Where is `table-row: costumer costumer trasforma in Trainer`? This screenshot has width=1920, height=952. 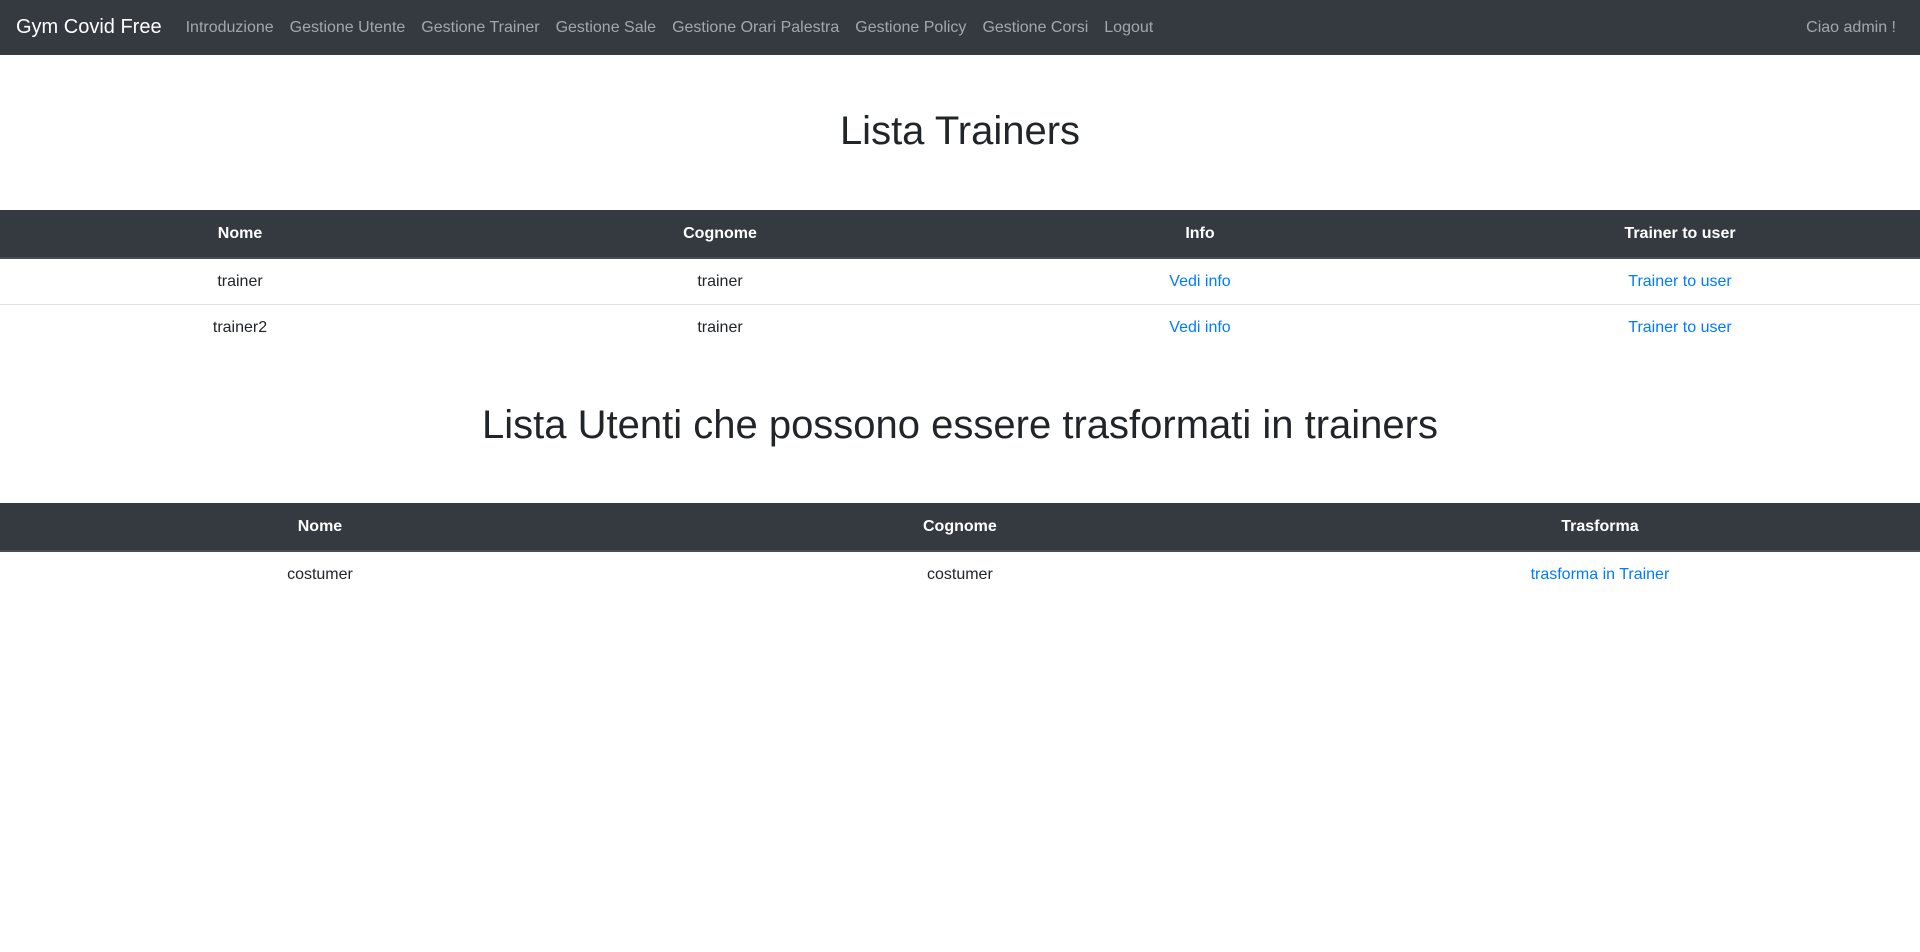 table-row: costumer costumer trasforma in Trainer is located at coordinates (960, 574).